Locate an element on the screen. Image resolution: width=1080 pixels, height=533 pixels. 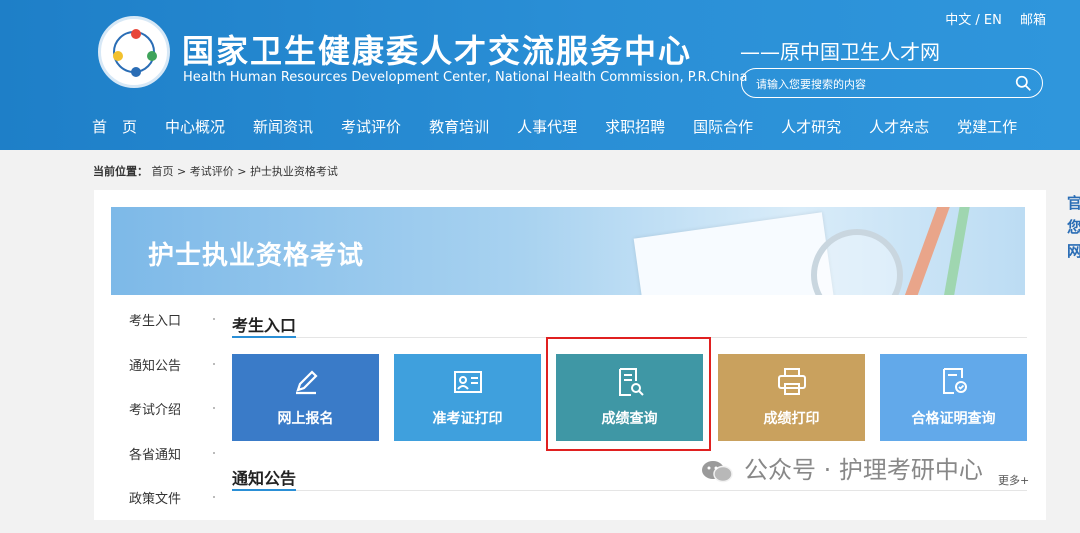
nav-recruitment: 求职招聘 is located at coordinates (635, 127).